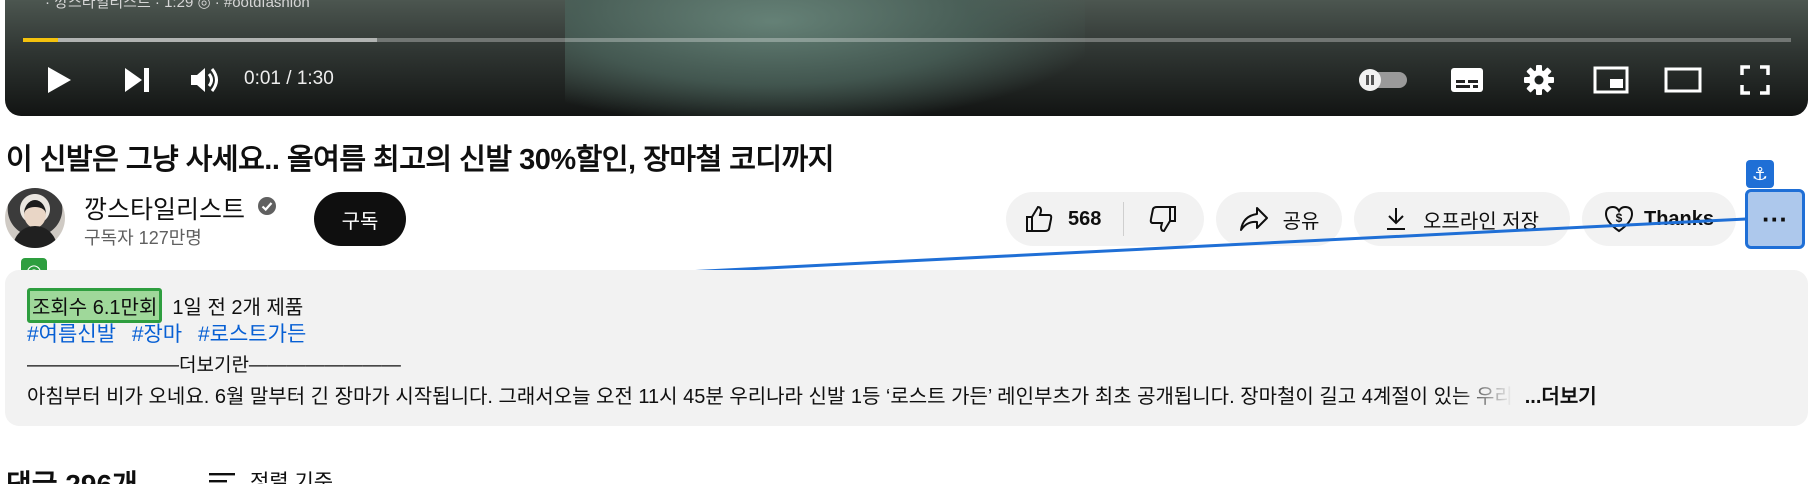 The height and width of the screenshot is (484, 1820). Describe the element at coordinates (1760, 174) in the screenshot. I see `anchor-icon: ⚓` at that location.